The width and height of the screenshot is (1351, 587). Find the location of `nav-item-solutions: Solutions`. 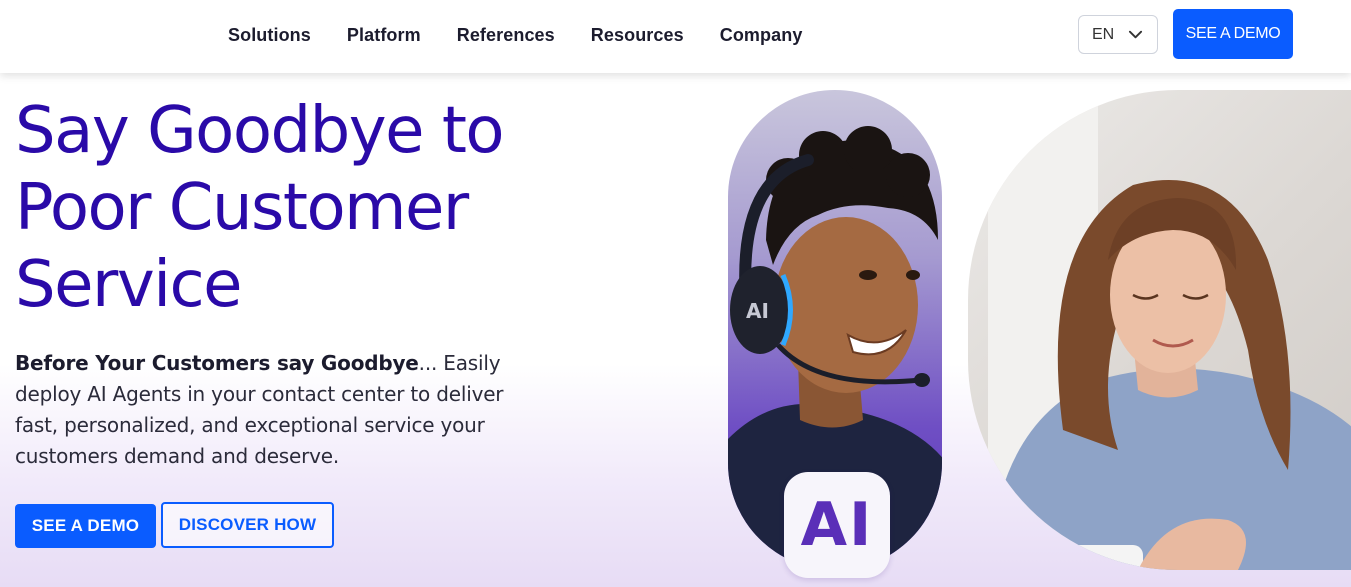

nav-item-solutions: Solutions is located at coordinates (269, 35).